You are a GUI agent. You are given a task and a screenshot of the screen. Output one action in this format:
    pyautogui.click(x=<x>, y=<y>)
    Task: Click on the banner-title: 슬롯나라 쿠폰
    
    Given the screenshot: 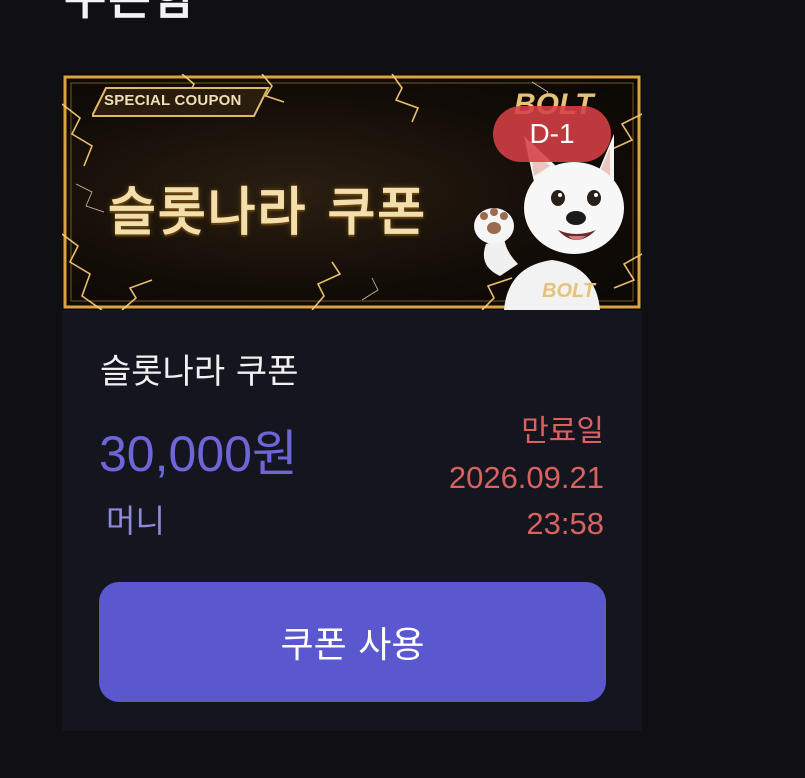 What is the action you would take?
    pyautogui.click(x=268, y=213)
    